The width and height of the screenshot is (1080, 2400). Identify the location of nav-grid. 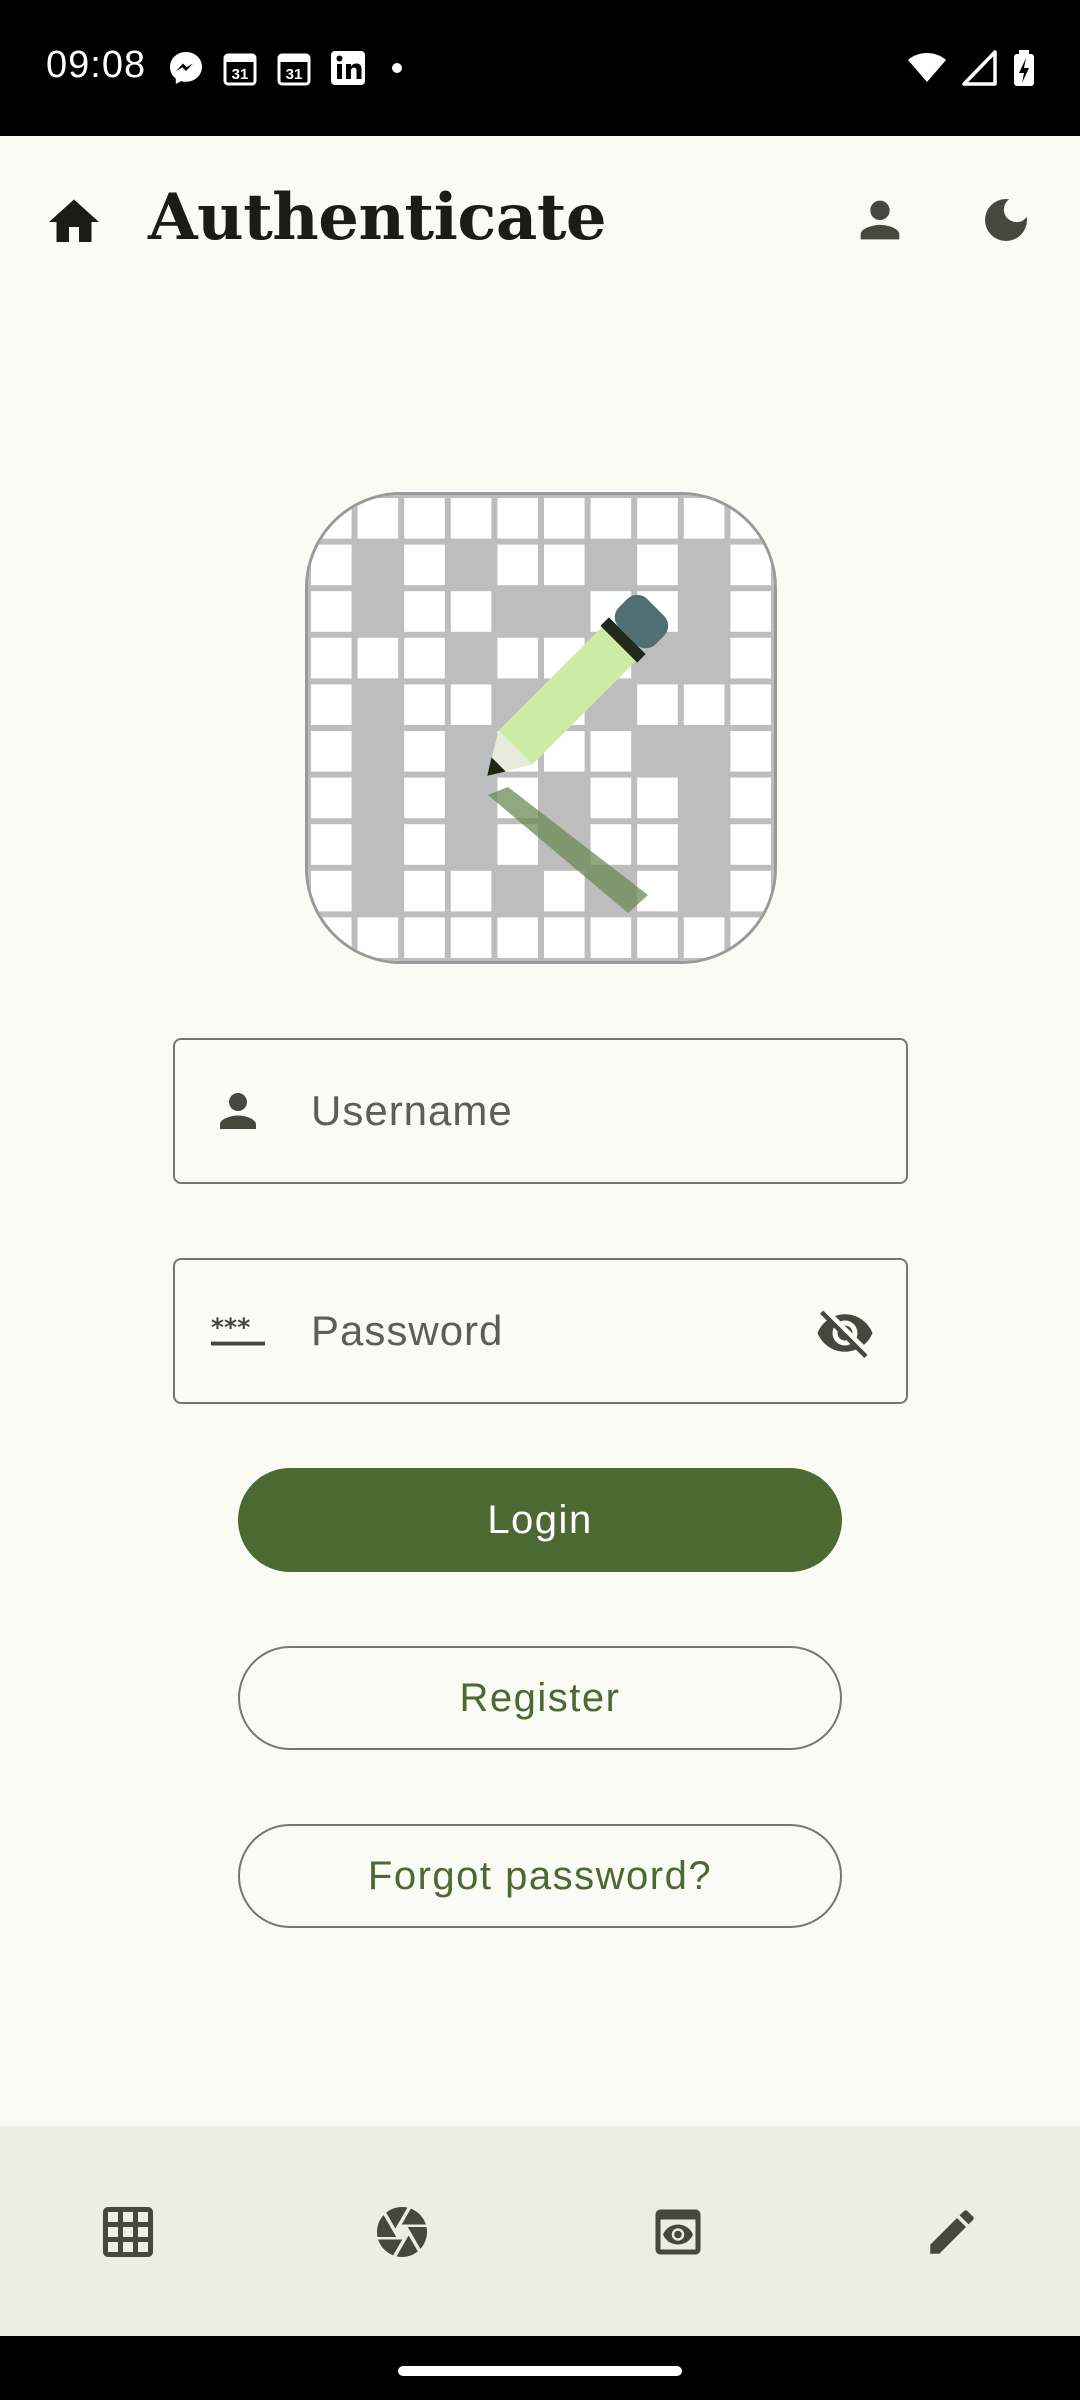
(128, 2232).